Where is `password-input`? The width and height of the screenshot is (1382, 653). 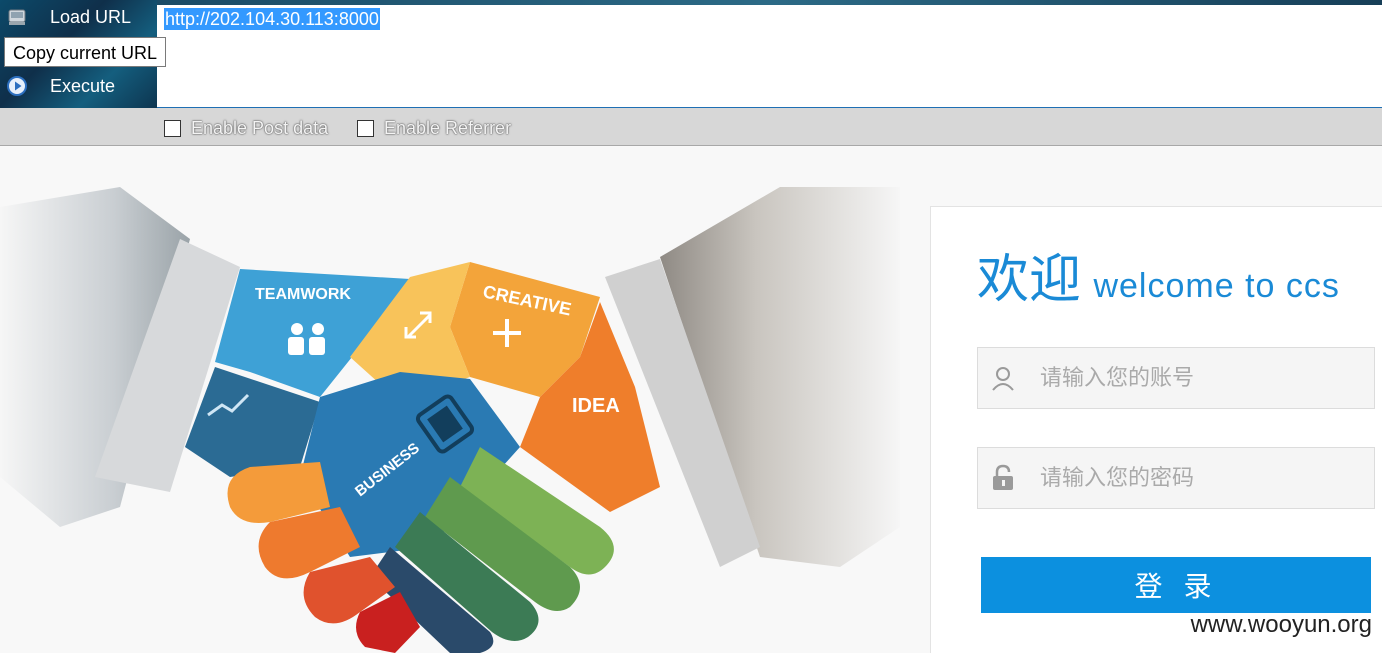 password-input is located at coordinates (1198, 478).